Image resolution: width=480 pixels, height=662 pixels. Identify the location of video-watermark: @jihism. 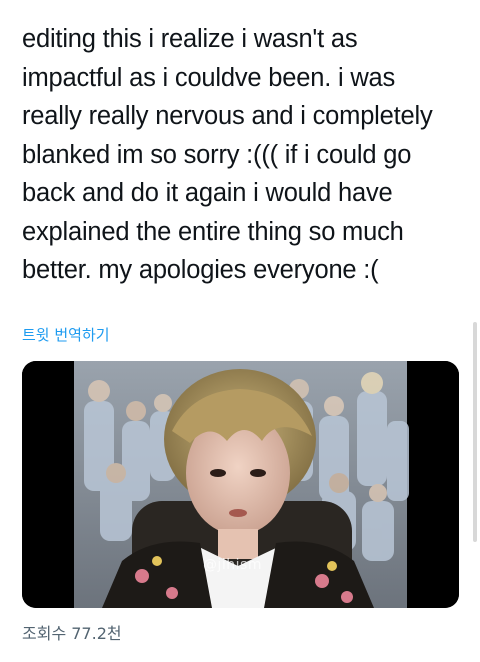
(232, 565).